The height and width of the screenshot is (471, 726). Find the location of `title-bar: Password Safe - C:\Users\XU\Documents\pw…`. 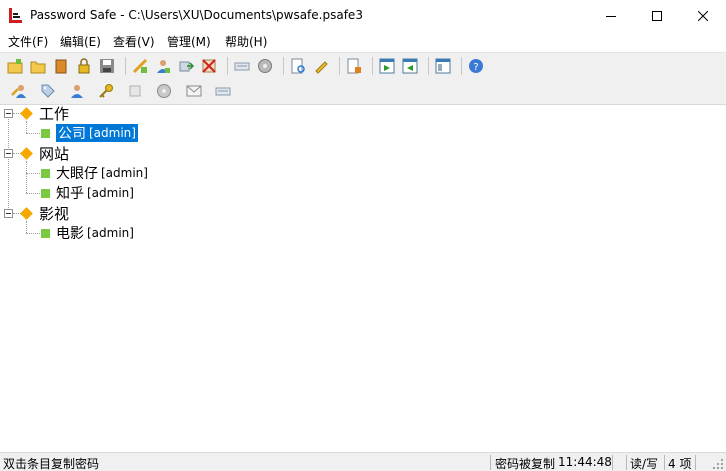

title-bar: Password Safe - C:\Users\XU\Documents\pw… is located at coordinates (363, 15).